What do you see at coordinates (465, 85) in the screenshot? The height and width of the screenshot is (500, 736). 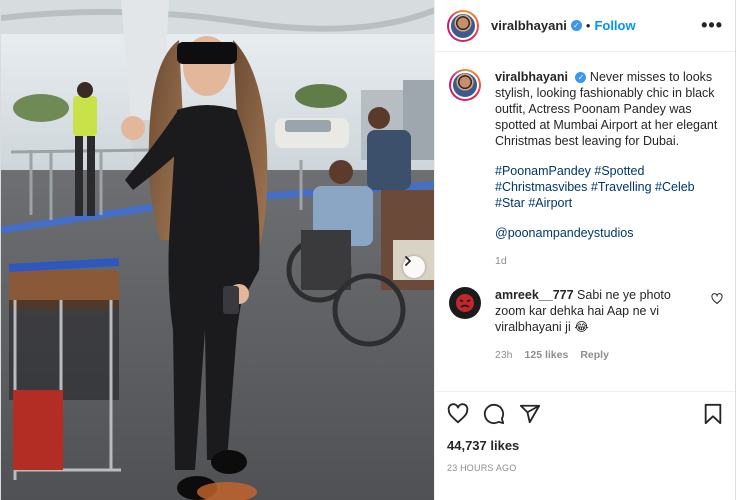 I see `caption-avatar` at bounding box center [465, 85].